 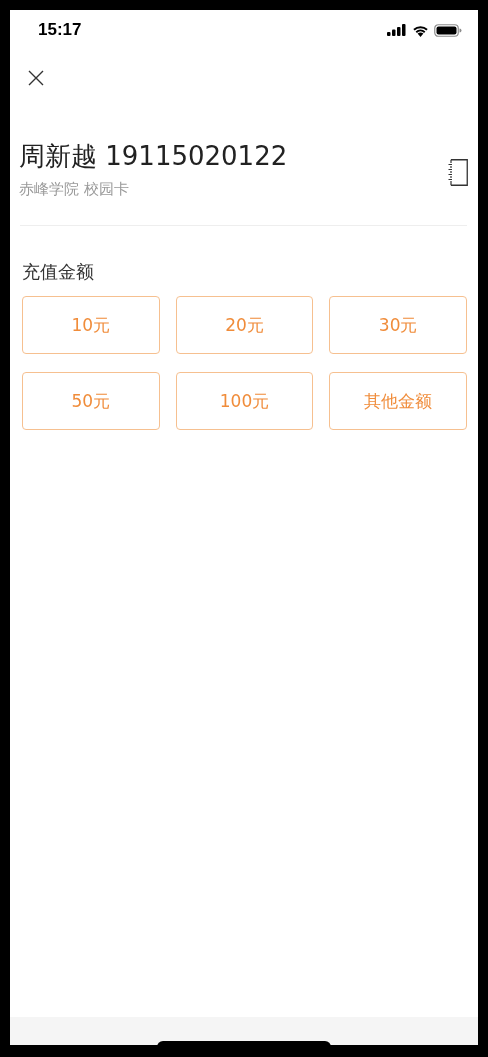 What do you see at coordinates (91, 325) in the screenshot?
I see `amount-option: 10元` at bounding box center [91, 325].